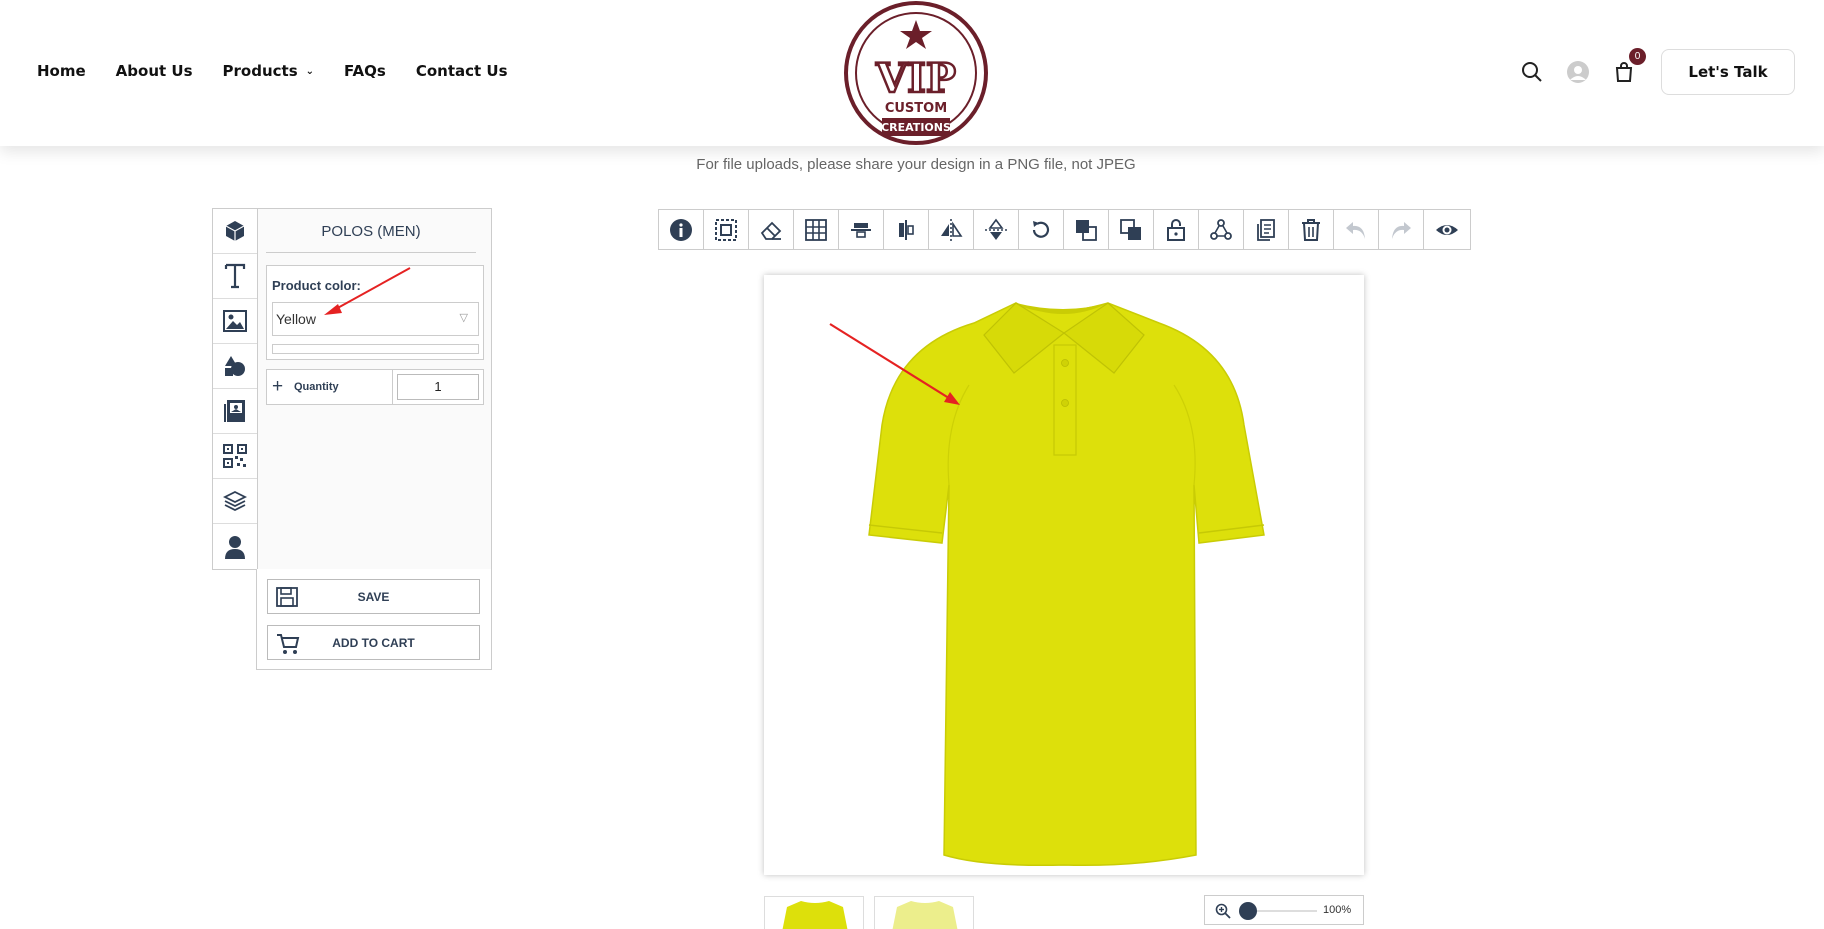 This screenshot has width=1824, height=929. I want to click on shapes-icon, so click(235, 366).